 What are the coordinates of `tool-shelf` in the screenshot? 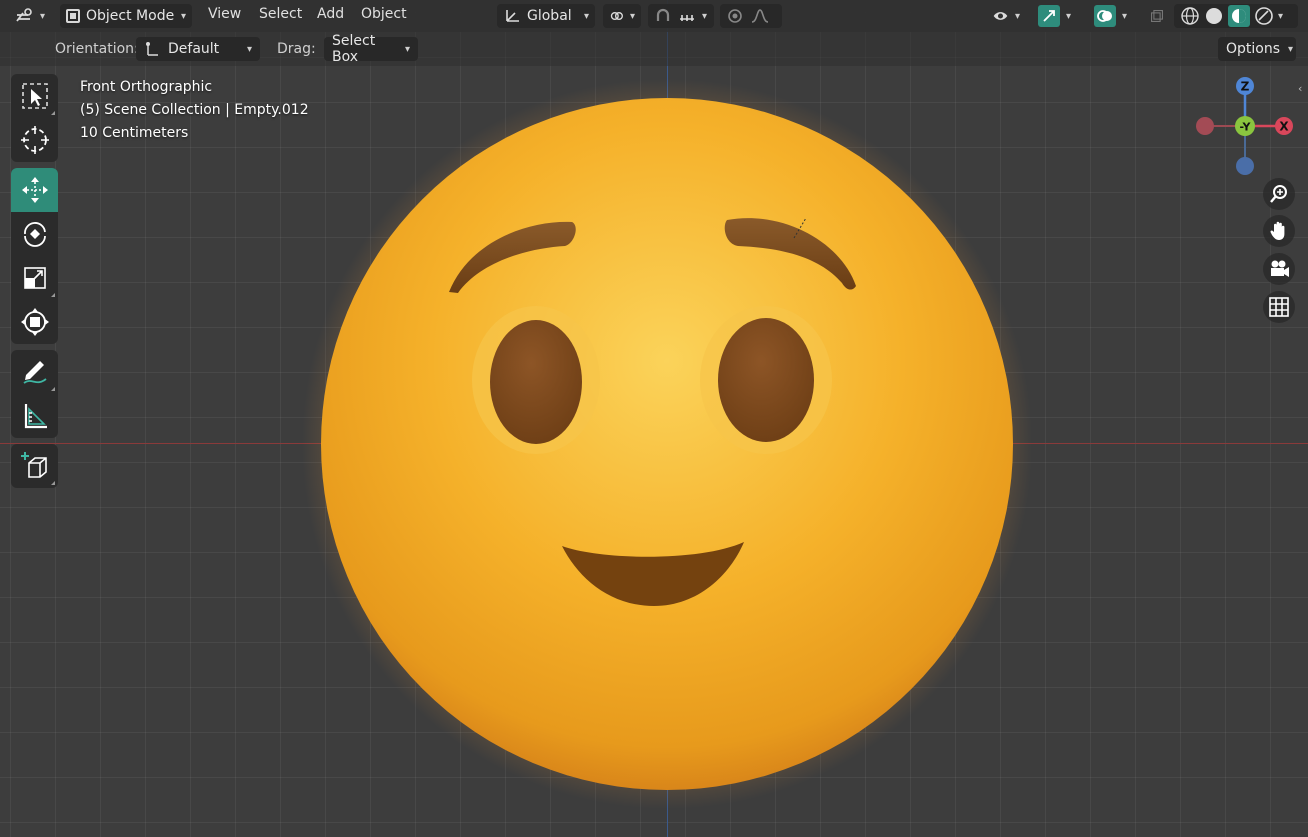 It's located at (34, 284).